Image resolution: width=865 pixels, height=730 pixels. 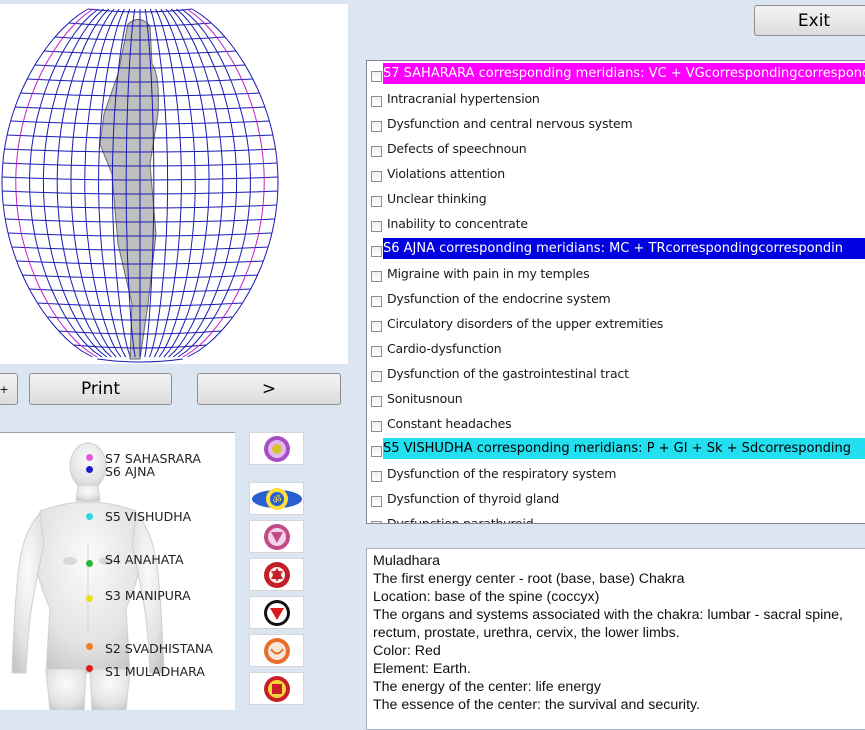 What do you see at coordinates (809, 20) in the screenshot?
I see `exit-button: Exit` at bounding box center [809, 20].